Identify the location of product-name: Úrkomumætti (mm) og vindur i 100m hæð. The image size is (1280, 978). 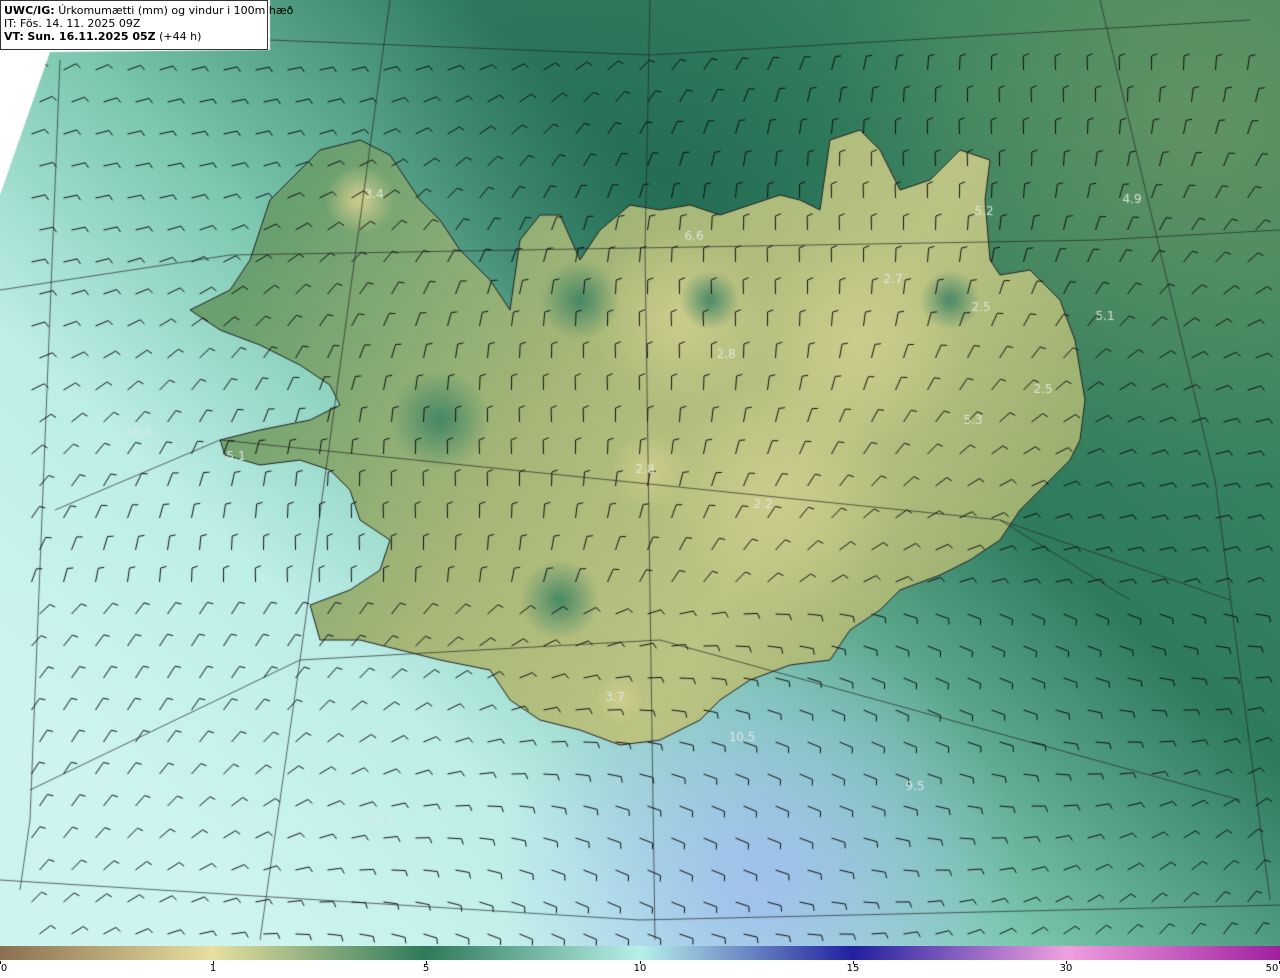
(176, 10).